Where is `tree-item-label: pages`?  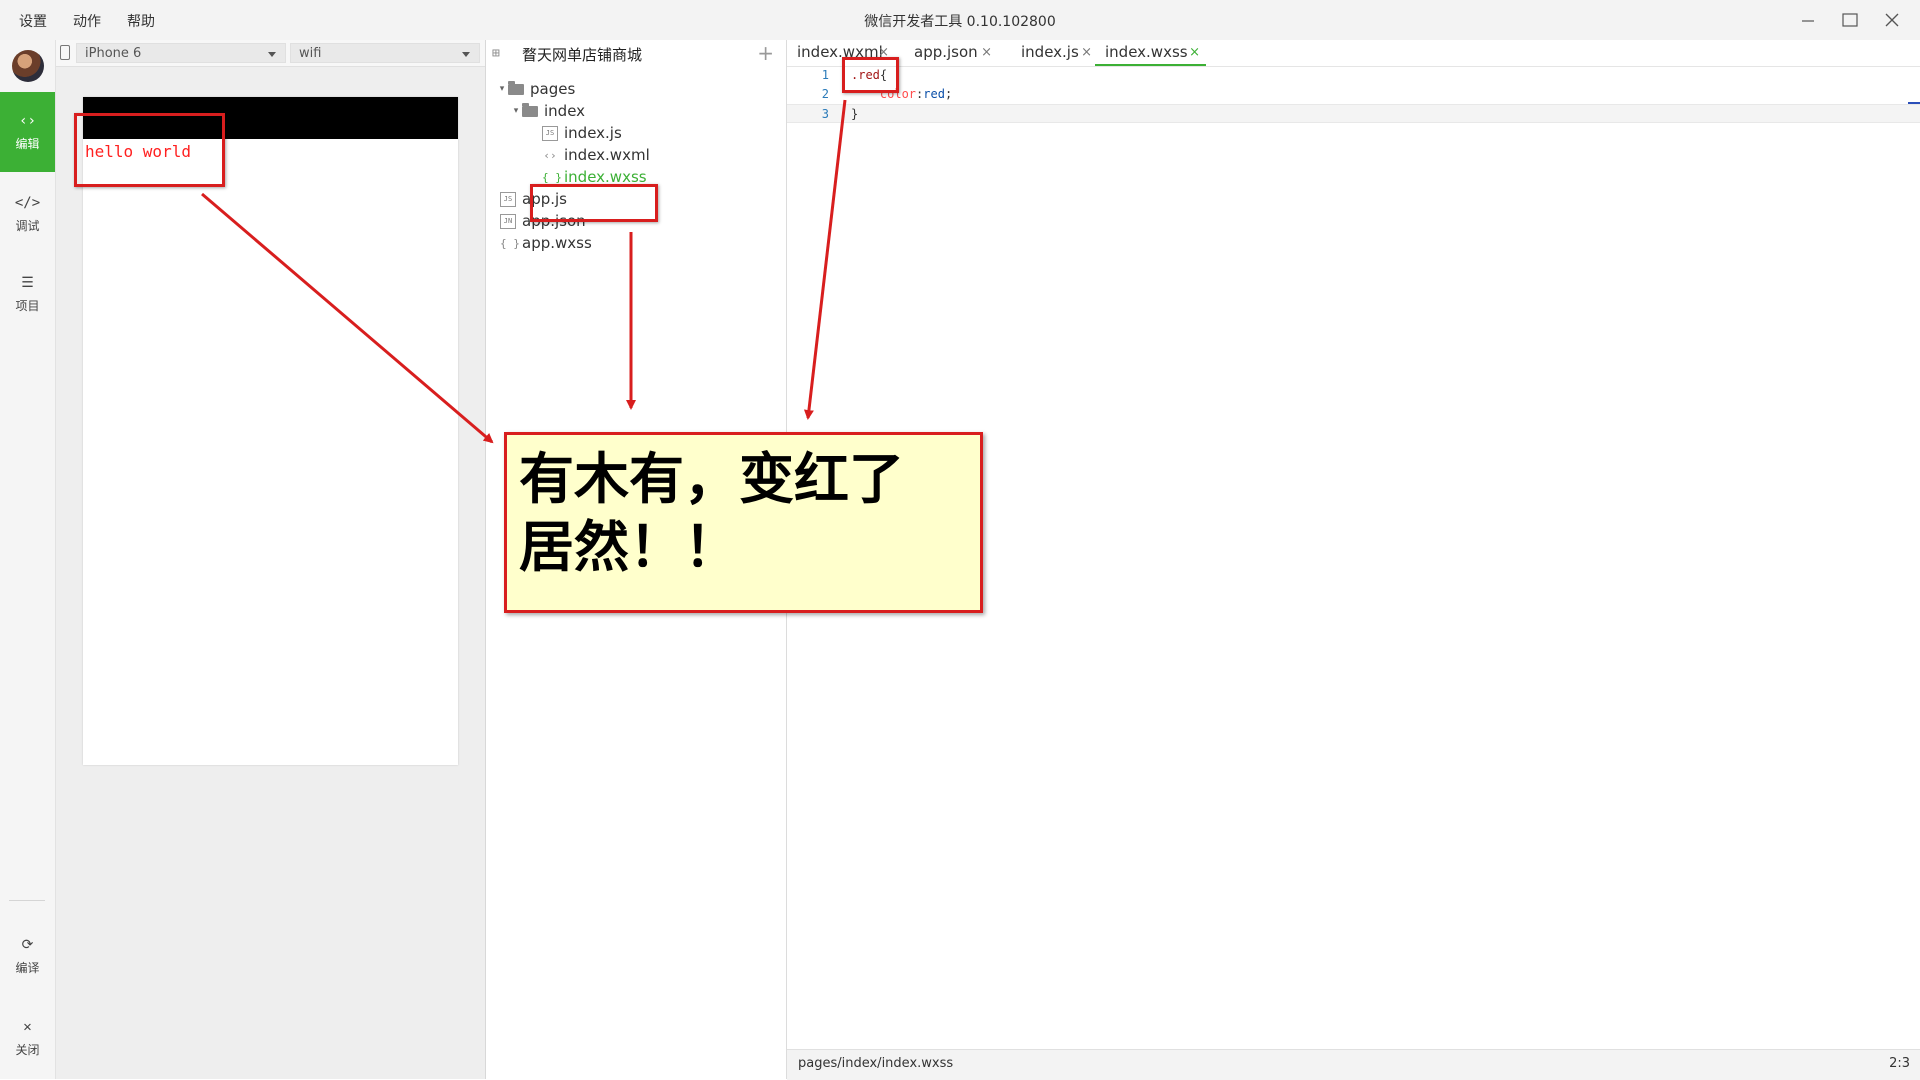
tree-item-label: pages is located at coordinates (553, 89).